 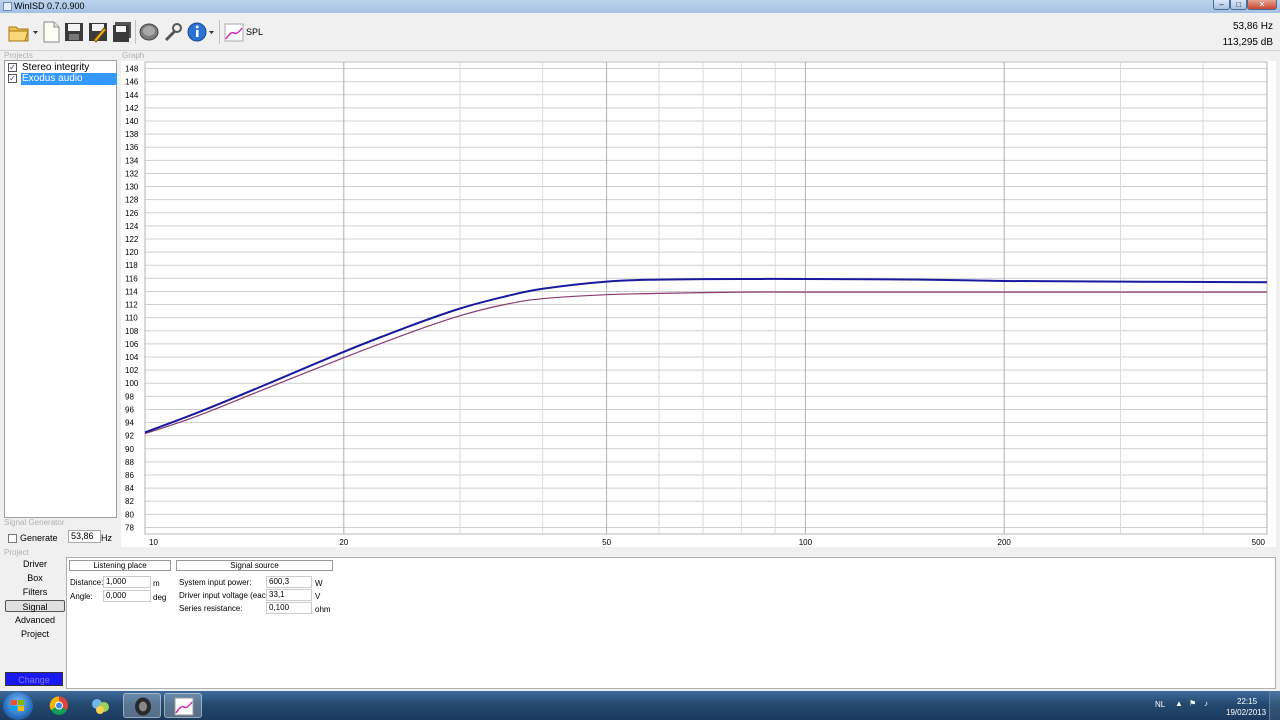 I want to click on y-tick-label: 108, so click(x=132, y=331).